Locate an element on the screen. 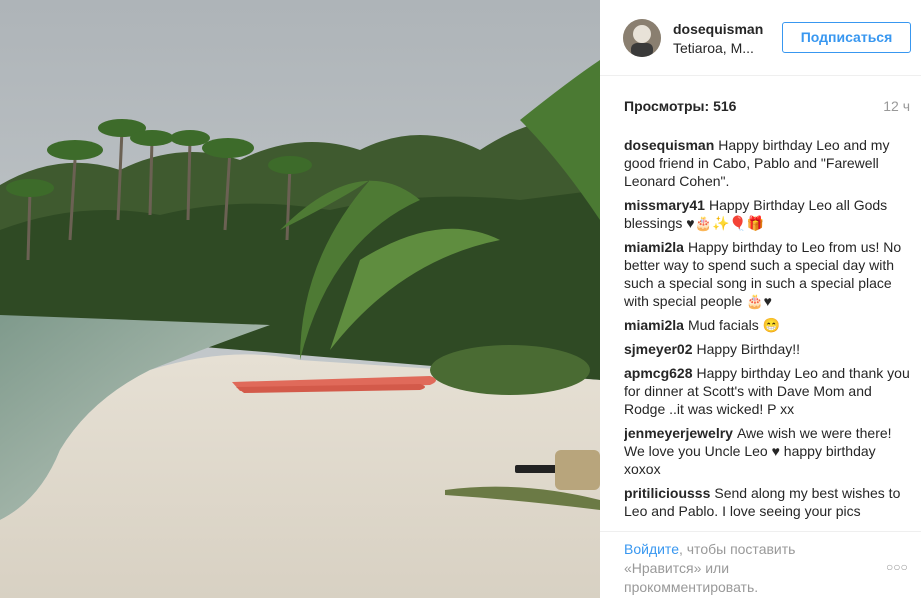 The height and width of the screenshot is (598, 921). avatar-image is located at coordinates (642, 38).